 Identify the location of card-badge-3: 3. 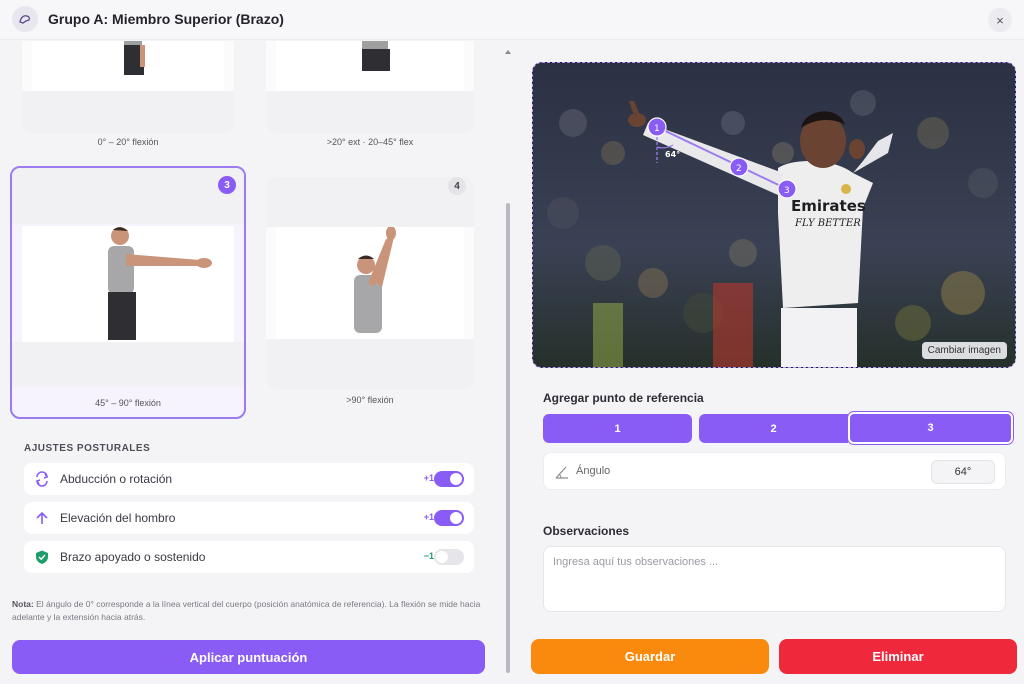
(227, 185).